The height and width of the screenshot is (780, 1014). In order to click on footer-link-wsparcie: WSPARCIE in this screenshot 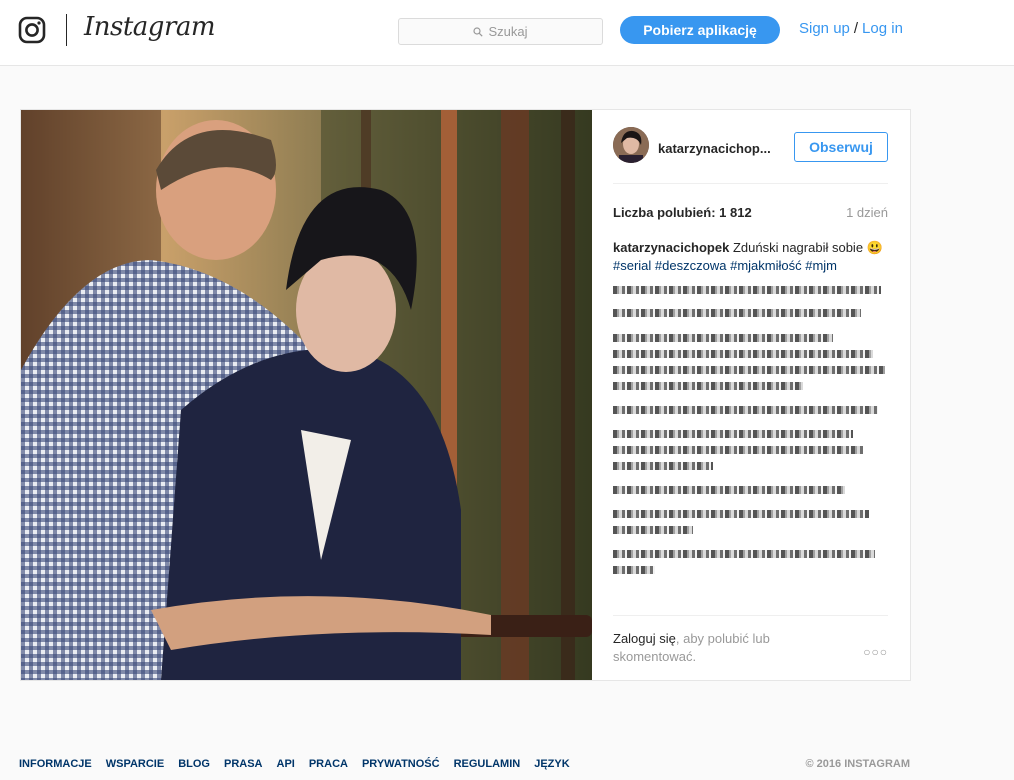, I will do `click(135, 764)`.